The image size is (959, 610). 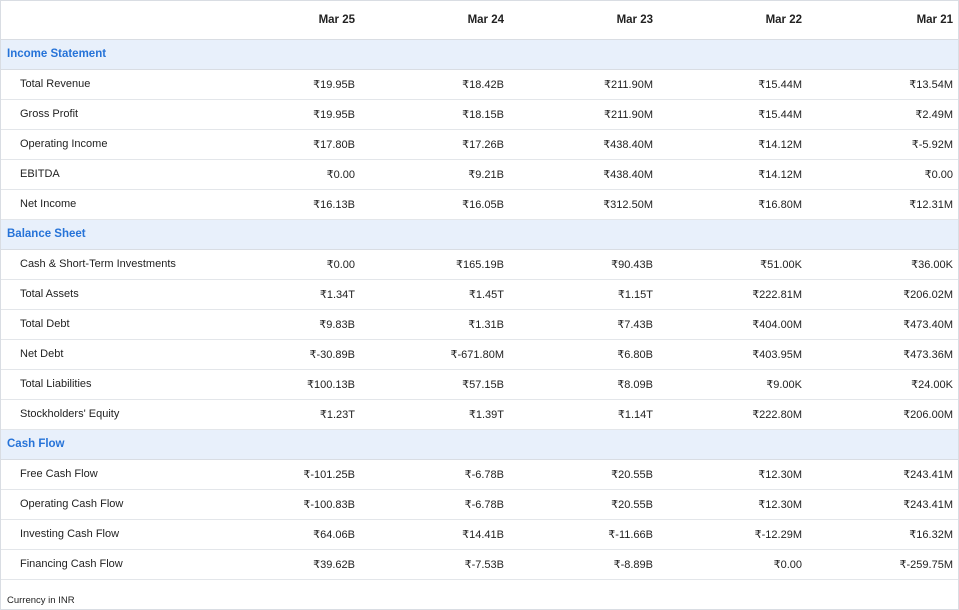 I want to click on value-cell: ₹18.15B, so click(x=434, y=114).